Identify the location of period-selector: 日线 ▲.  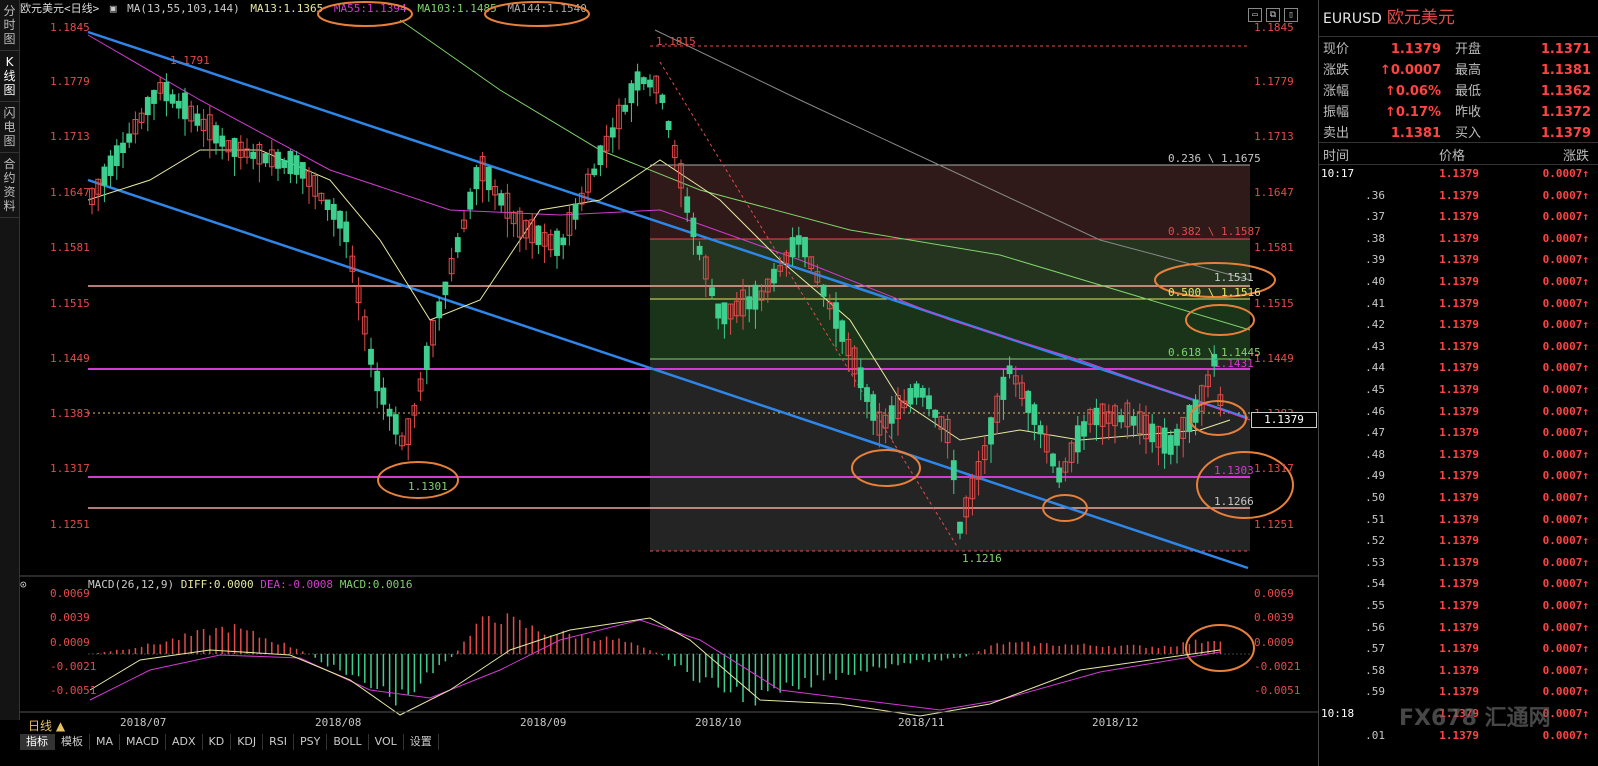
(46, 725).